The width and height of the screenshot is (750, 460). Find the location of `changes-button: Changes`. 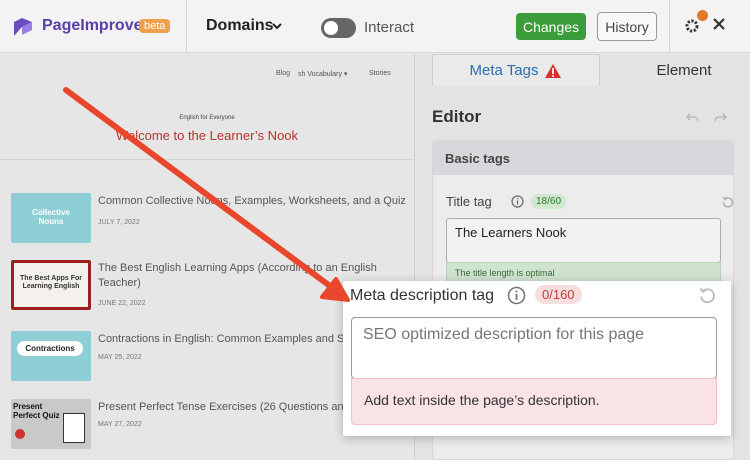

changes-button: Changes is located at coordinates (551, 26).